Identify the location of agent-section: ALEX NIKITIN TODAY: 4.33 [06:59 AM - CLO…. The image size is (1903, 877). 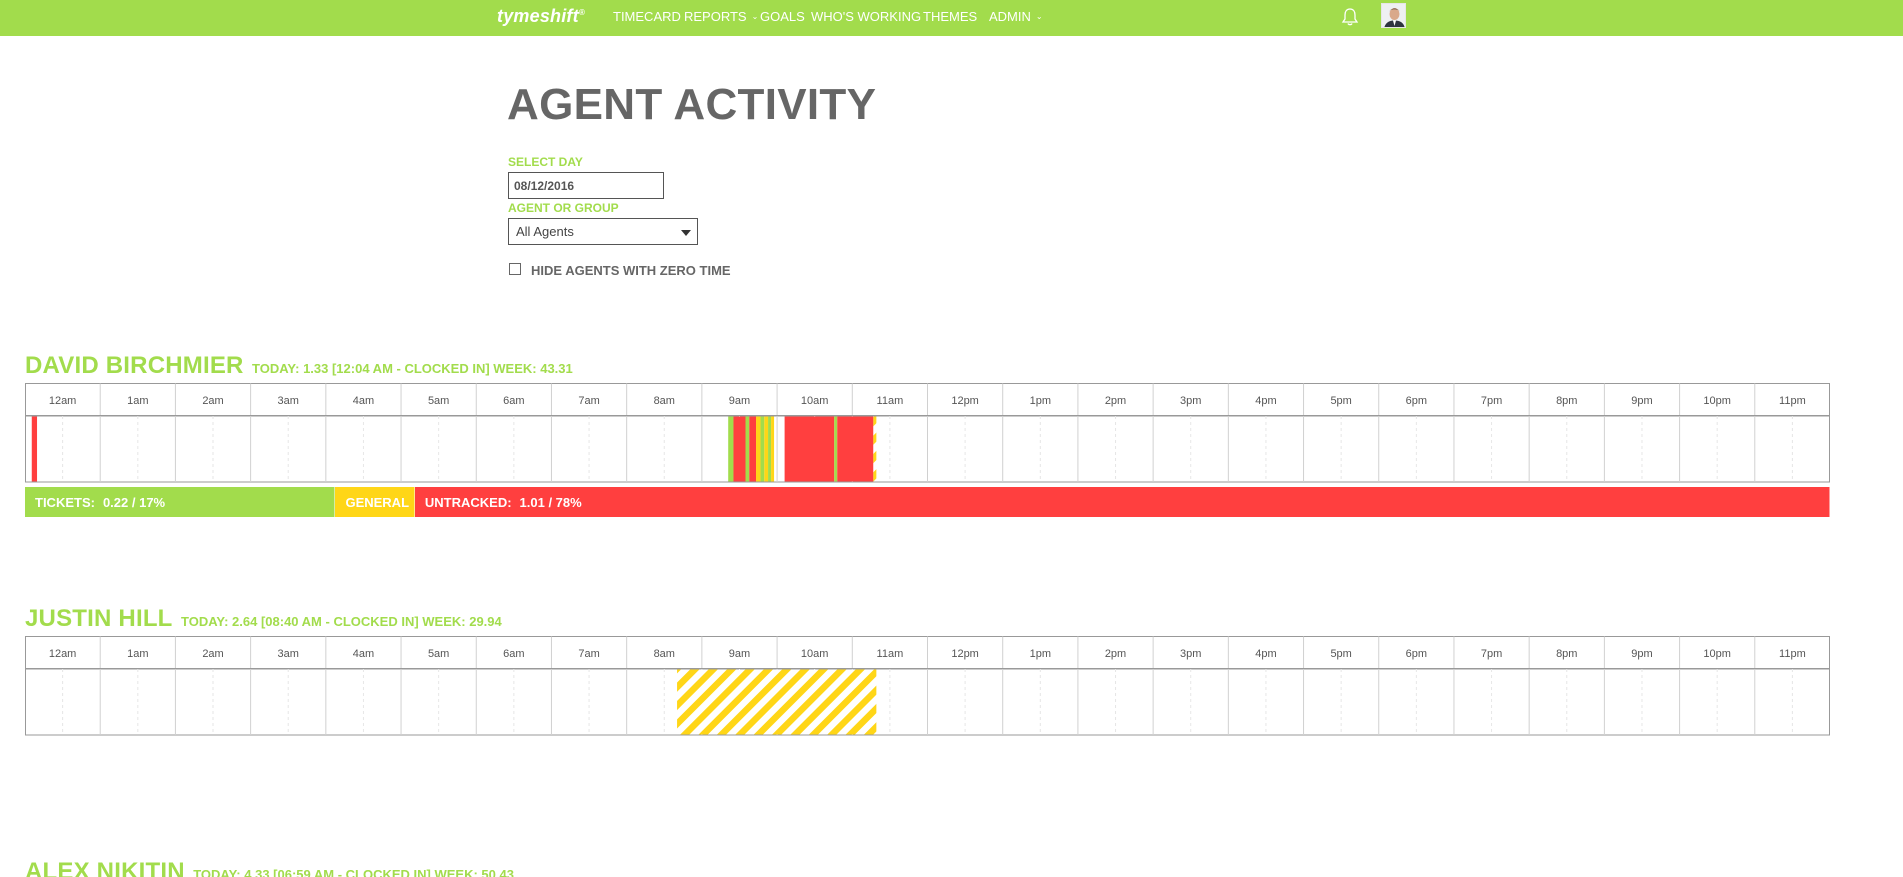
(927, 867).